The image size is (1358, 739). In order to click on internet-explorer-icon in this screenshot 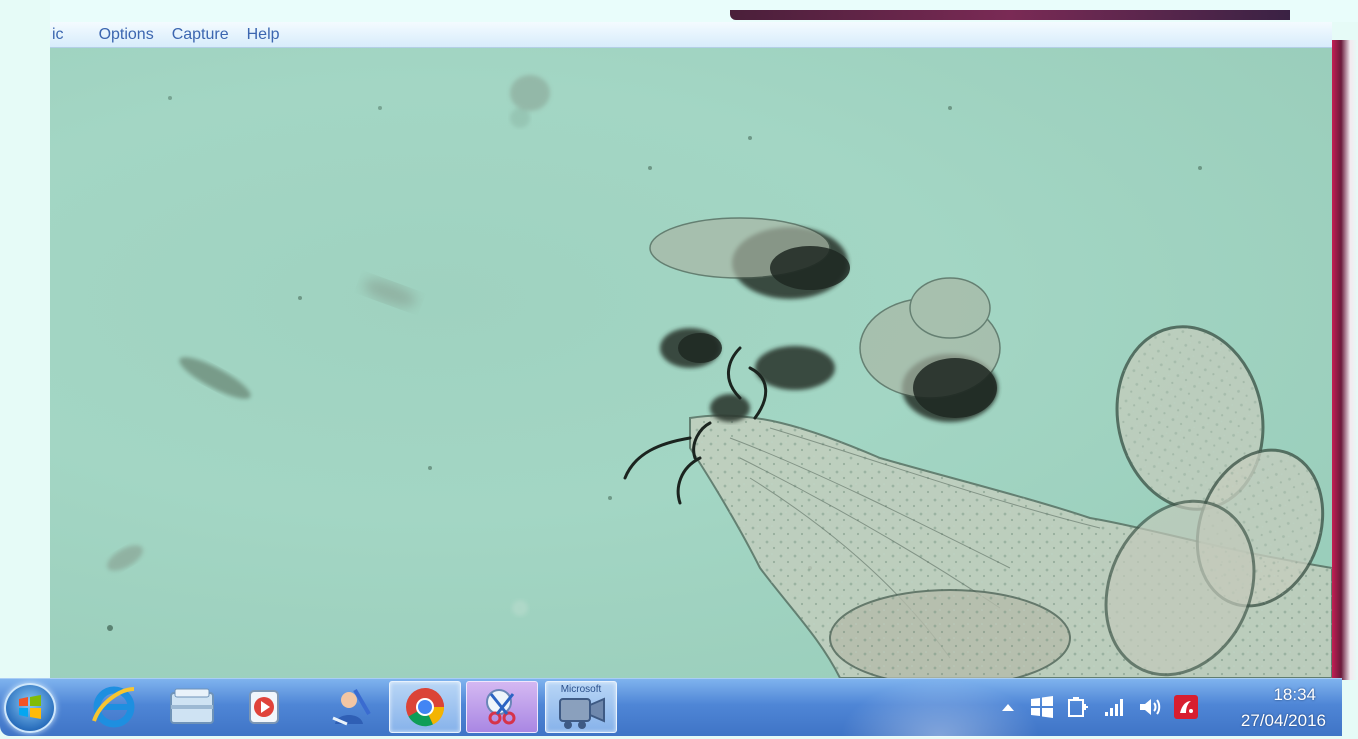, I will do `click(114, 707)`.